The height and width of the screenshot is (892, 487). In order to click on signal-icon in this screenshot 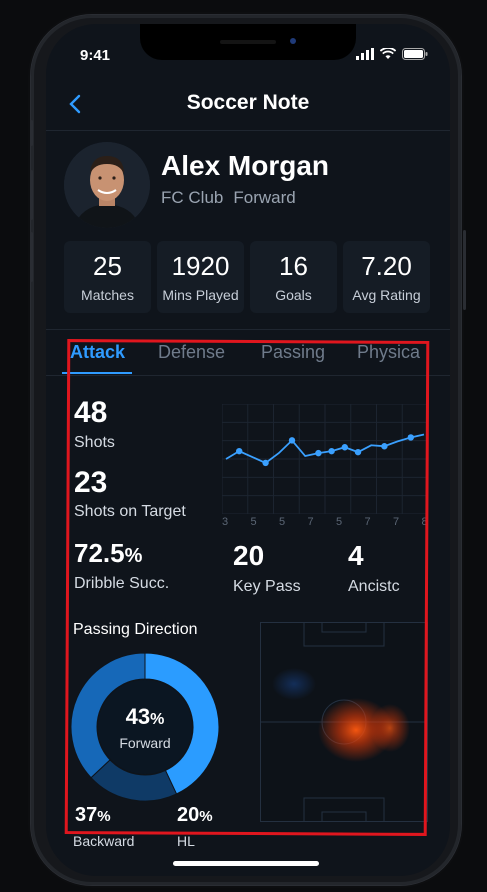, I will do `click(365, 54)`.